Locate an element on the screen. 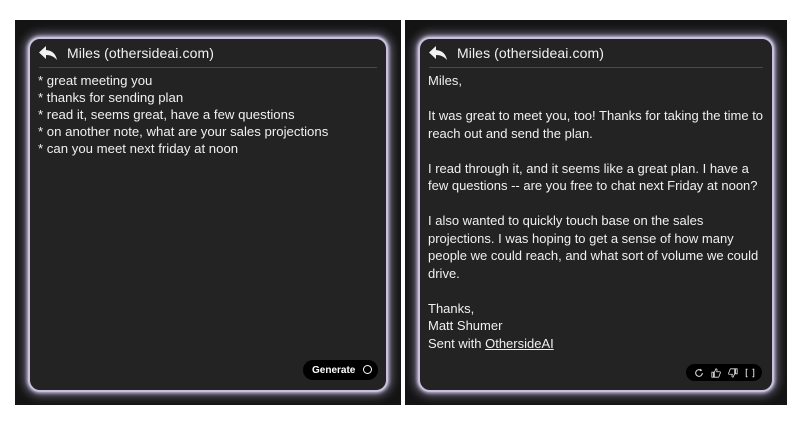 The width and height of the screenshot is (800, 425). sent-with-line: Sent with OthersideAI is located at coordinates (596, 344).